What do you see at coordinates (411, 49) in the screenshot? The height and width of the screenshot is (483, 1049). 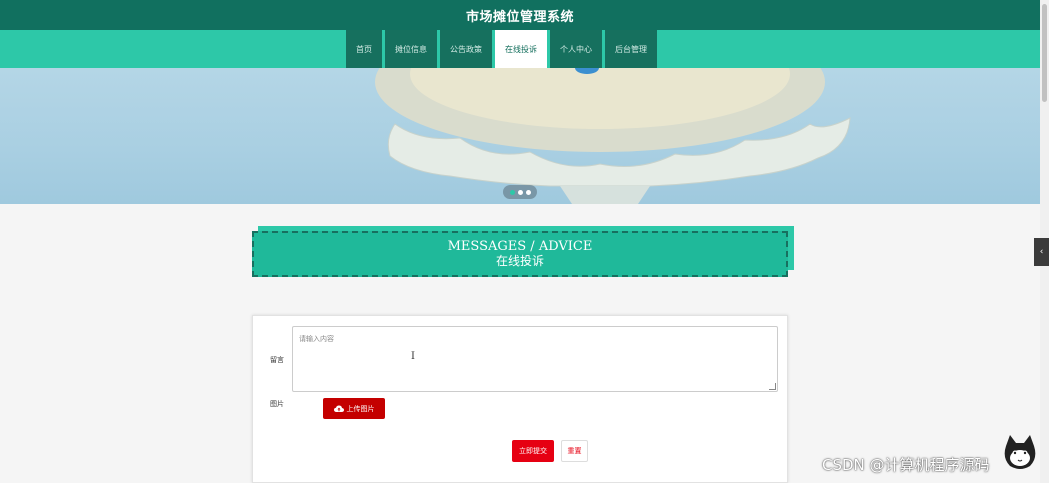 I see `nav-item-stall-info: 摊位信息` at bounding box center [411, 49].